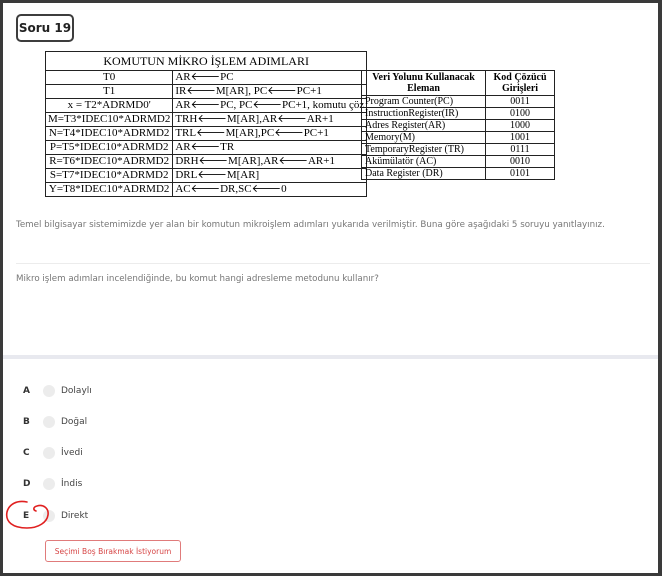 This screenshot has width=662, height=576. What do you see at coordinates (109, 147) in the screenshot?
I see `step-condition: P=T5*IDEC10*ADRMD2` at bounding box center [109, 147].